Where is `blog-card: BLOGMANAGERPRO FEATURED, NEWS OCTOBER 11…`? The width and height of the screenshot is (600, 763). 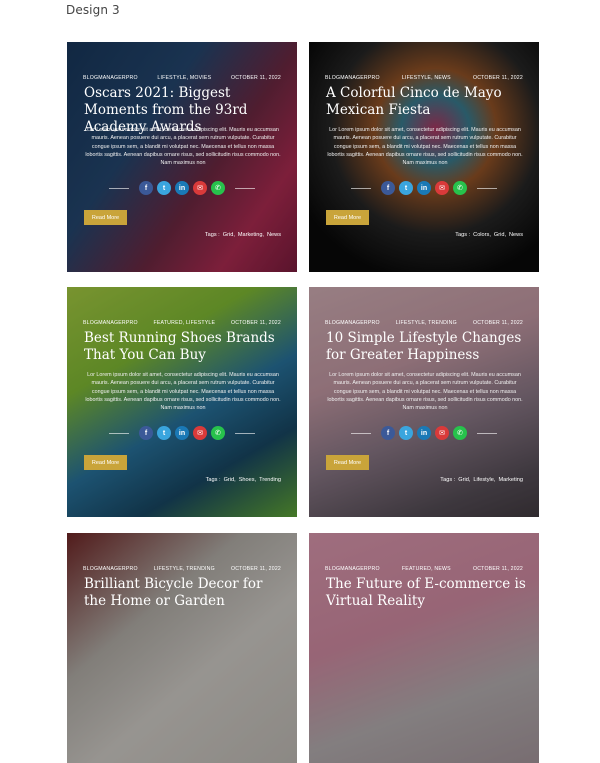 blog-card: BLOGMANAGERPRO FEATURED, NEWS OCTOBER 11… is located at coordinates (424, 648).